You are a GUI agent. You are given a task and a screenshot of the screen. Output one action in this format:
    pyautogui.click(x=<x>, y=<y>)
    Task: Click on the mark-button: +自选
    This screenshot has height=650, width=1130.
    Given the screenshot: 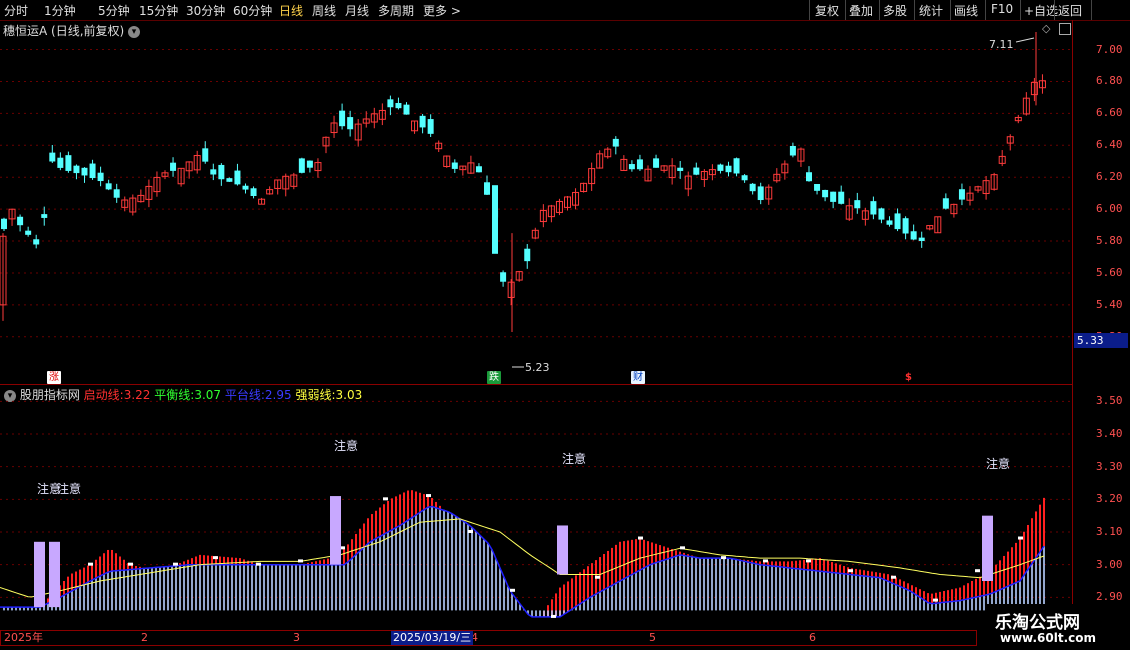 What is the action you would take?
    pyautogui.click(x=1041, y=10)
    